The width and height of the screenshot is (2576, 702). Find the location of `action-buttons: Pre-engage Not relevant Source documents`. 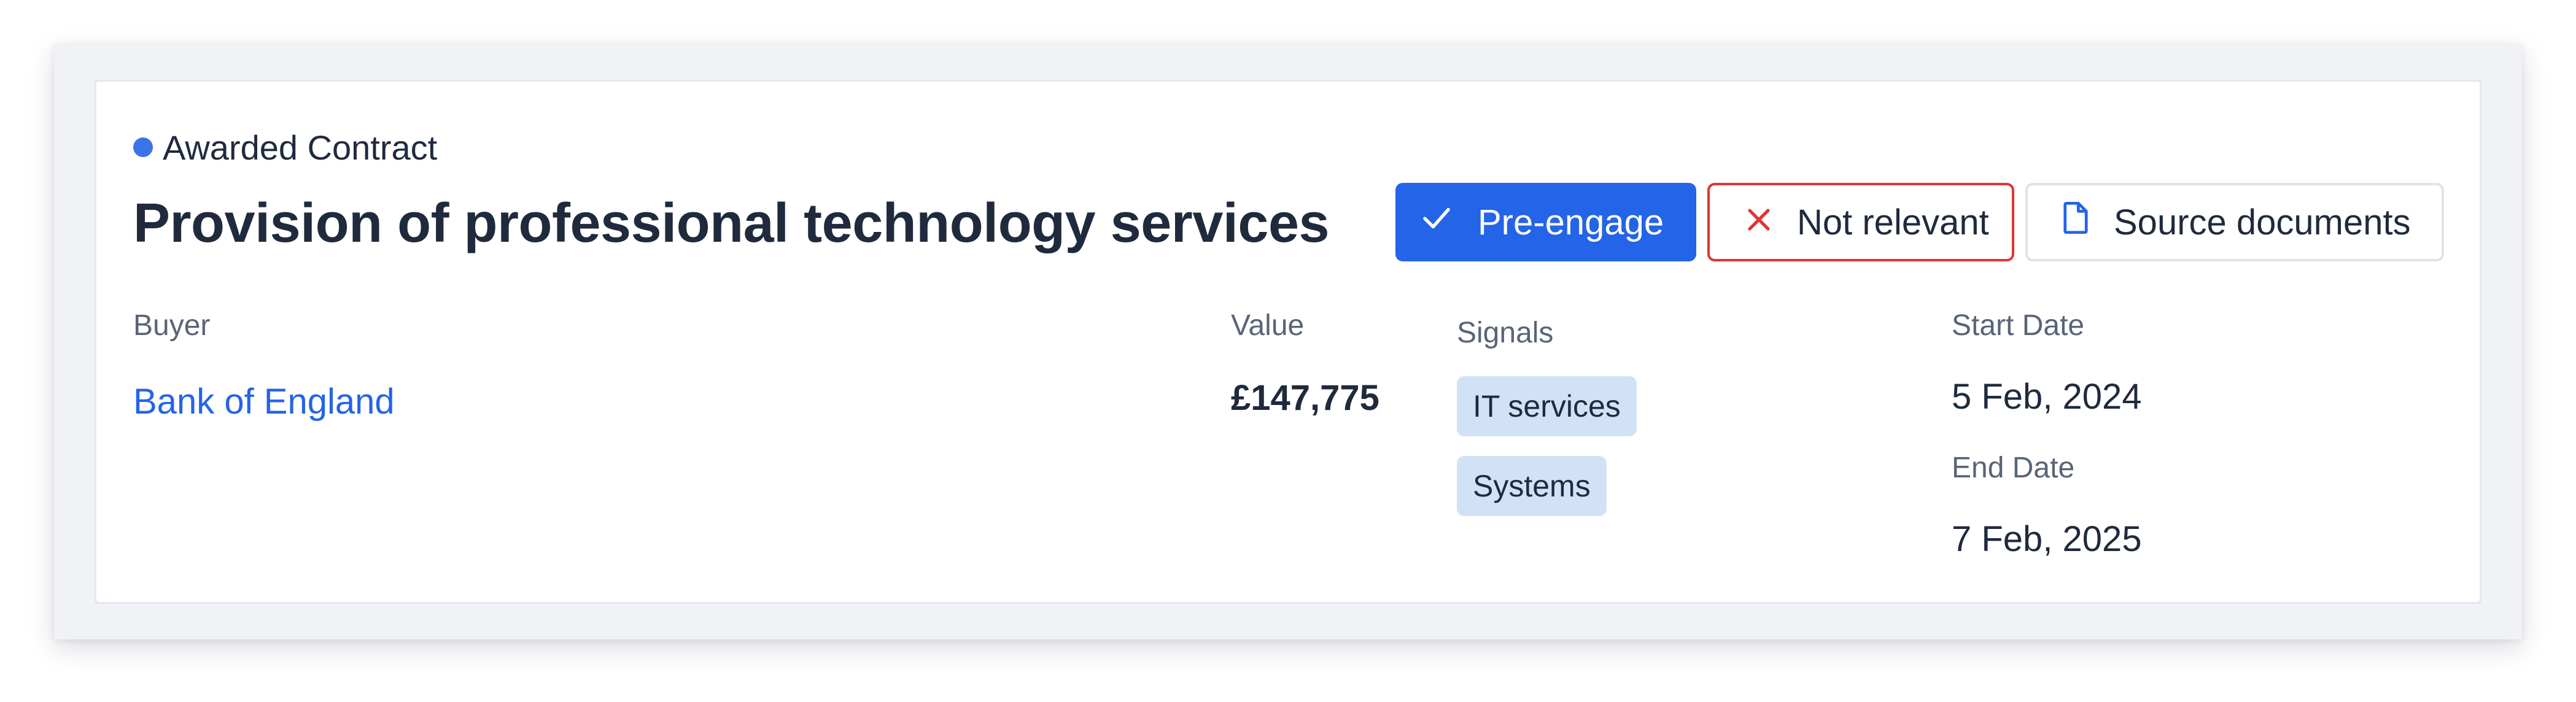

action-buttons: Pre-engage Not relevant Source documents is located at coordinates (1919, 222).